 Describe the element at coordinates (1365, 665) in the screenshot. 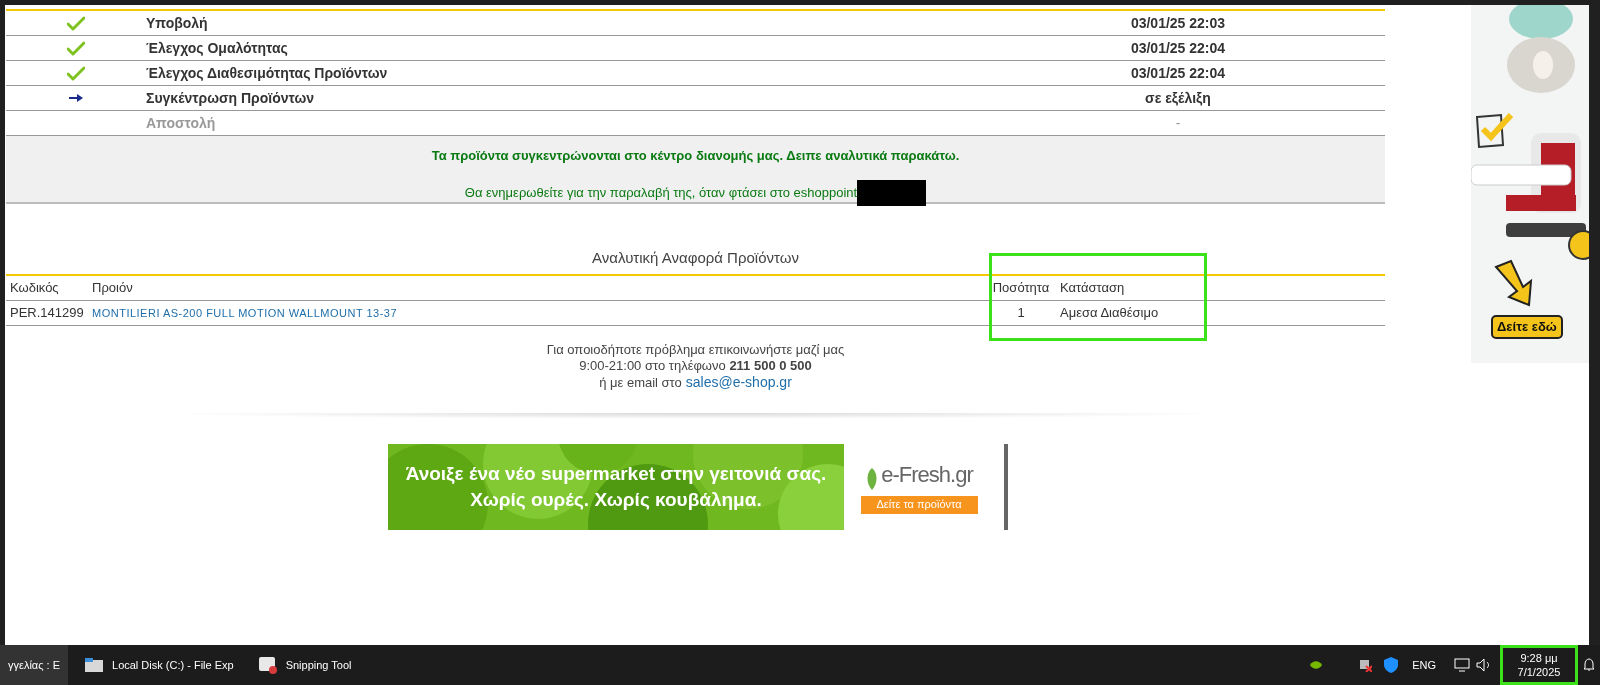

I see `network-error-icon` at that location.